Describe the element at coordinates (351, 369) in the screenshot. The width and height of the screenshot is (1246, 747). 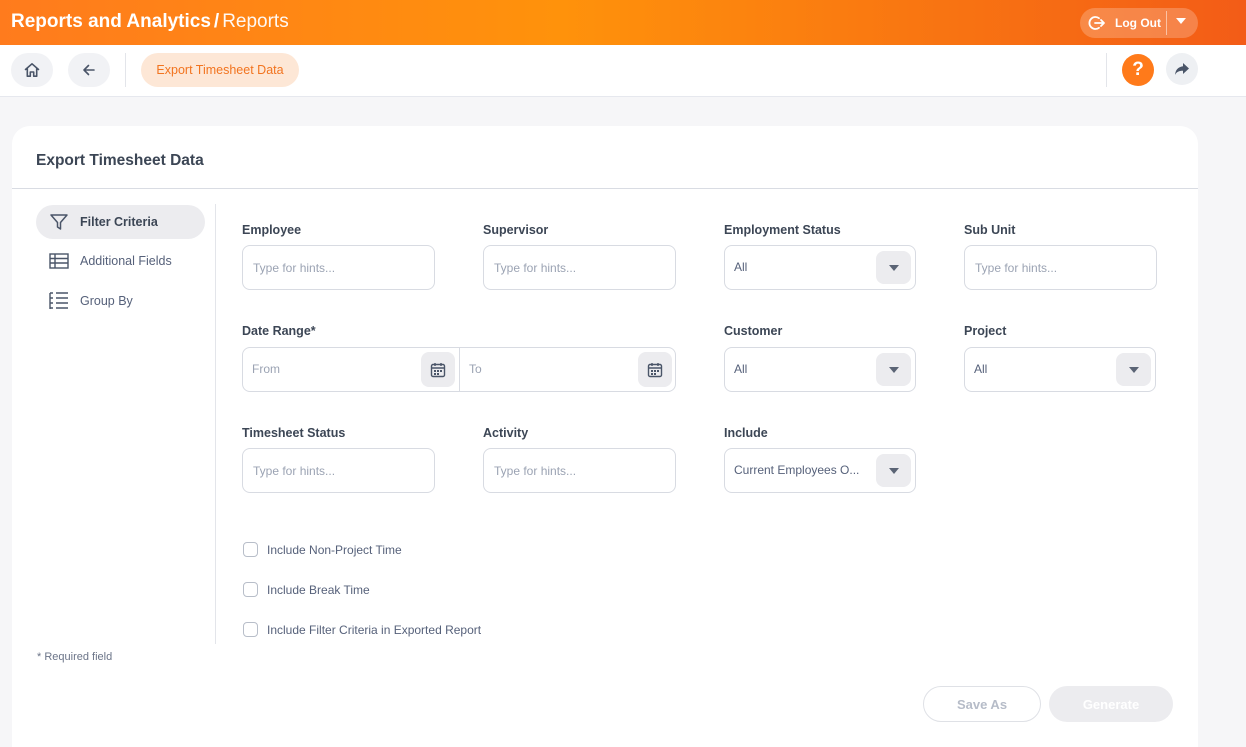
I see `date-from-input: From` at that location.